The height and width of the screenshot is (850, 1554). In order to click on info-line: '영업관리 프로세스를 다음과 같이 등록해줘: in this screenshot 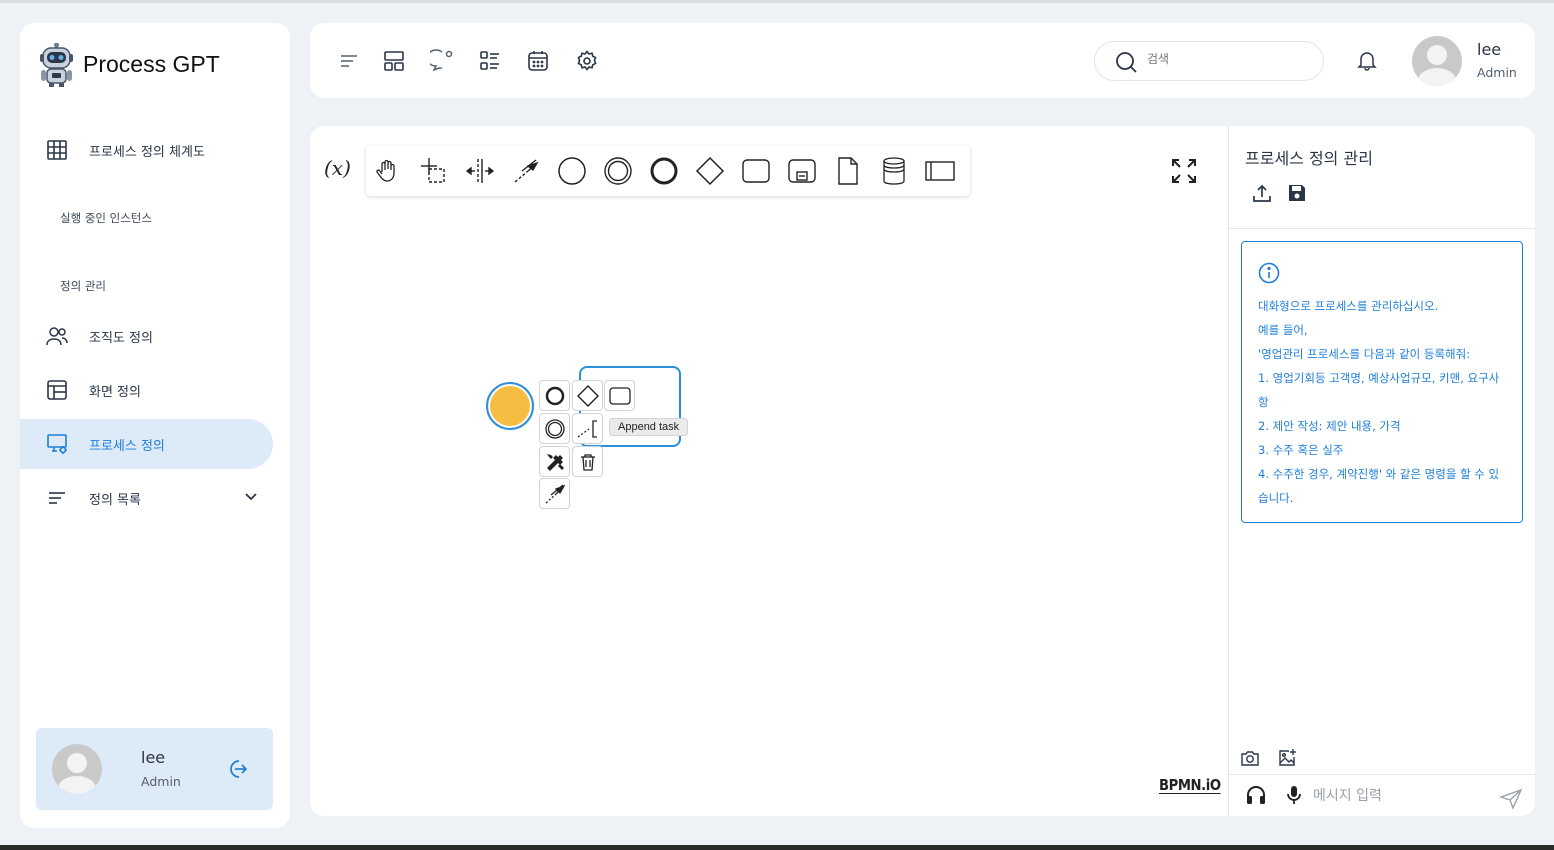, I will do `click(1364, 354)`.